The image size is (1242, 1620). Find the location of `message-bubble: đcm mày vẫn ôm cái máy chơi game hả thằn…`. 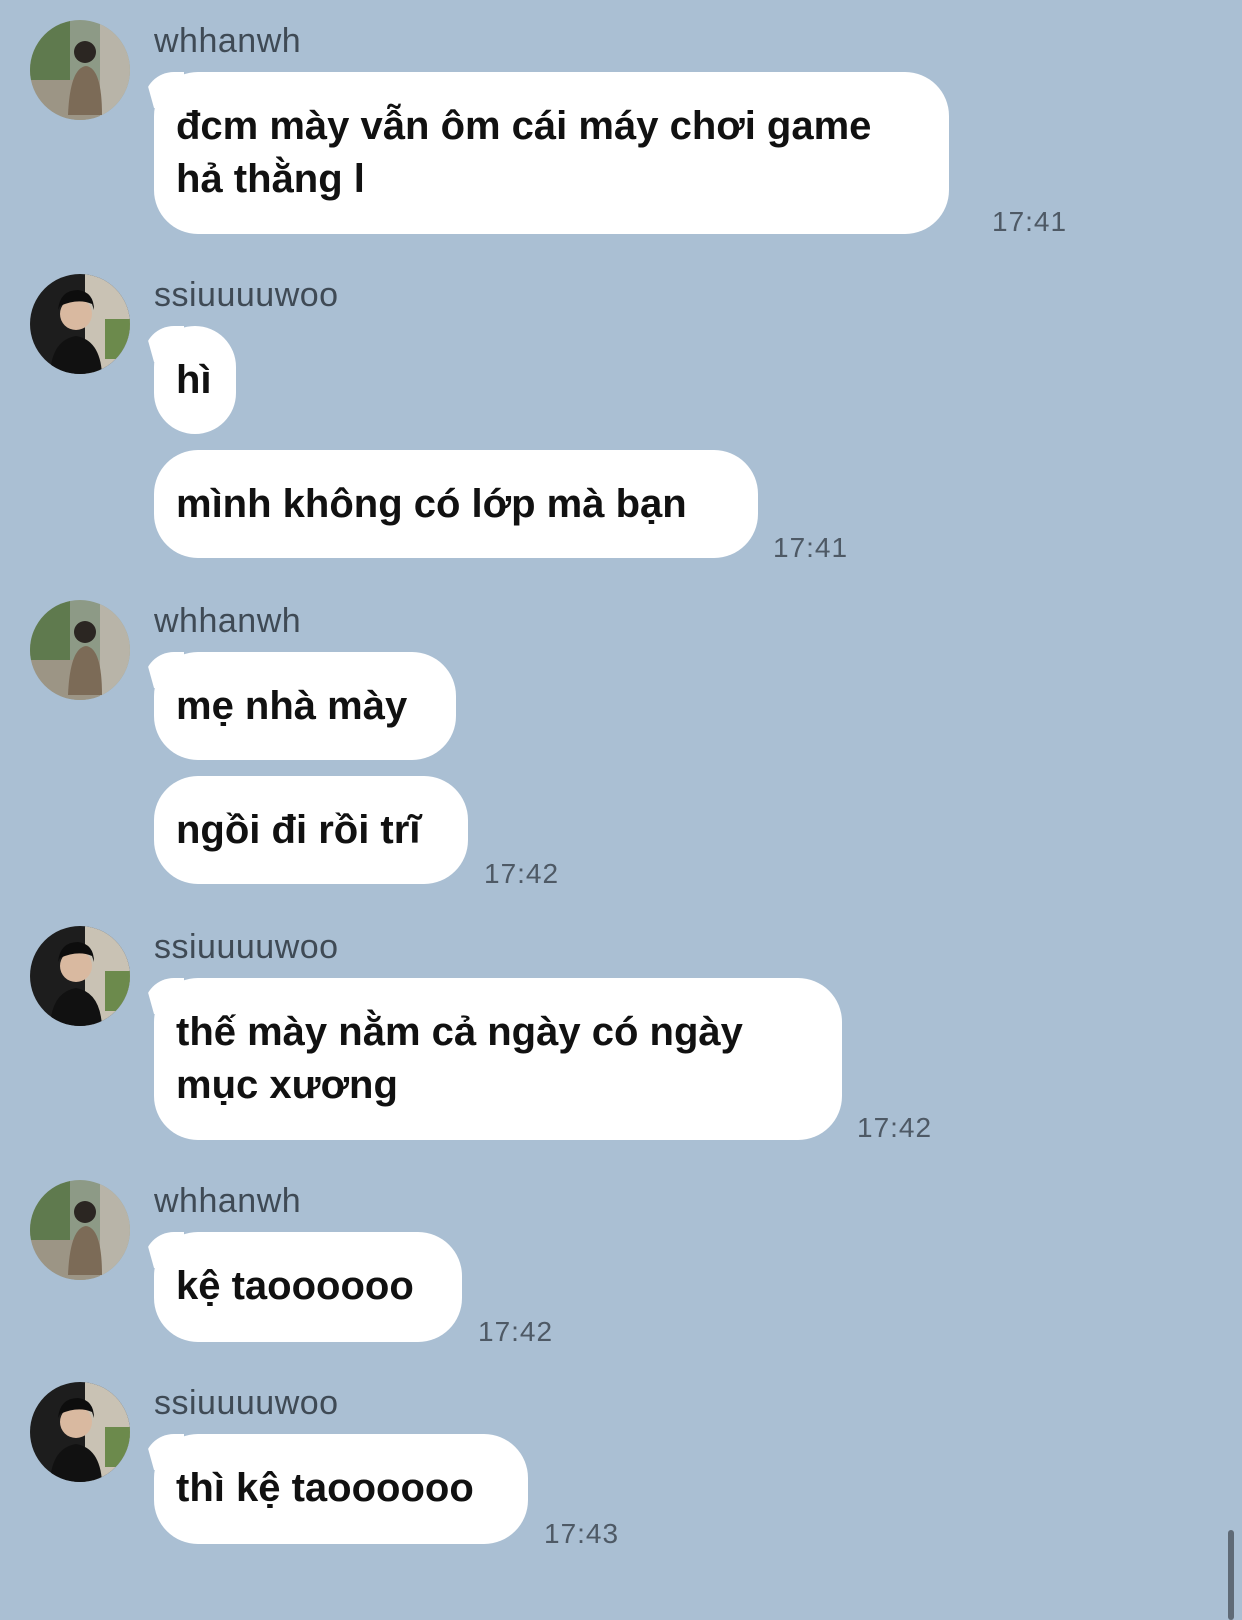

message-bubble: đcm mày vẫn ôm cái máy chơi game hả thằn… is located at coordinates (551, 153).